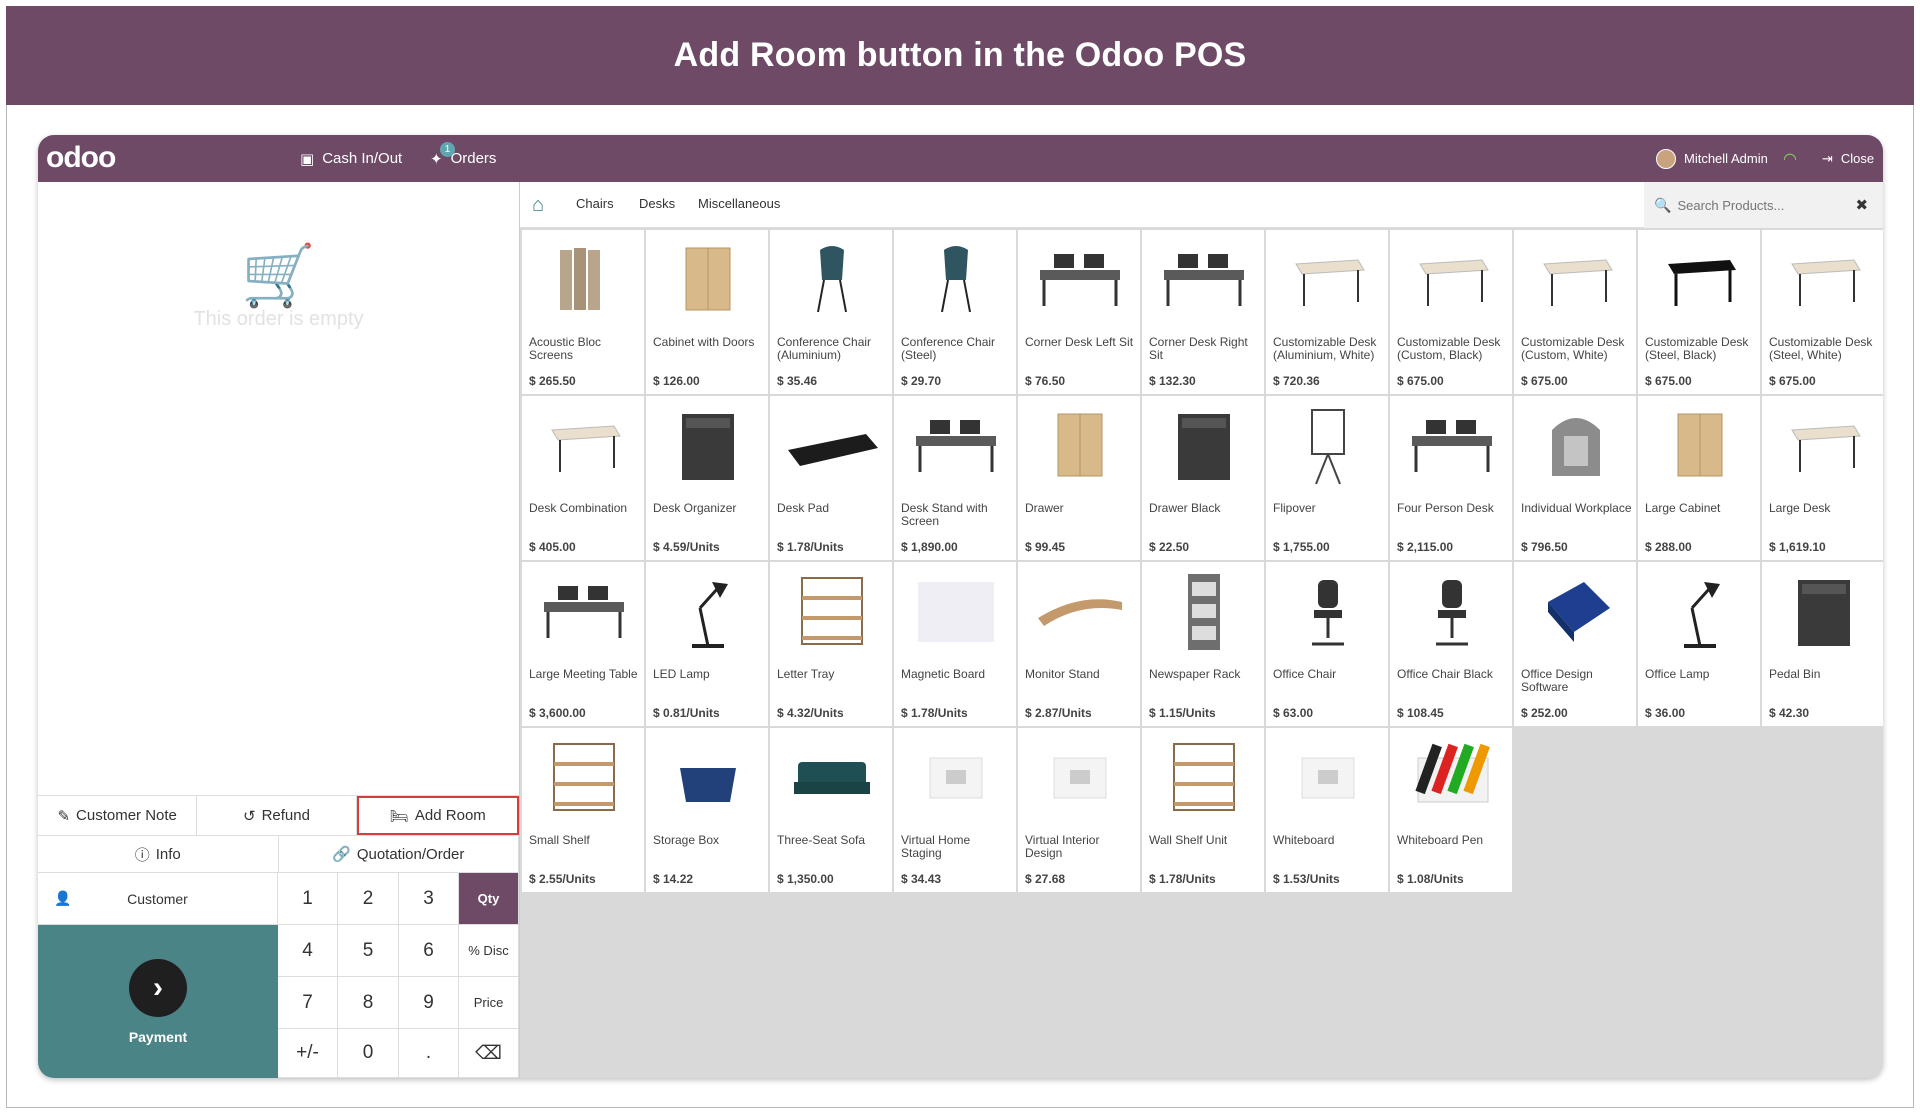  I want to click on numpad-key-0: 0, so click(368, 1053).